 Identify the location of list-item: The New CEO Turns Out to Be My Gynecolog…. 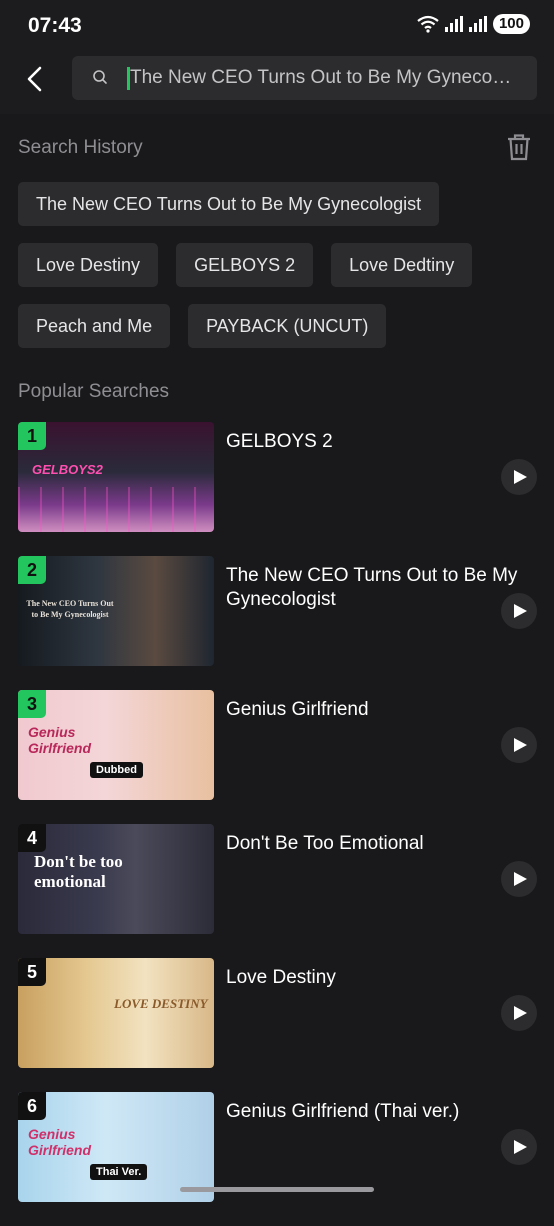
(278, 611).